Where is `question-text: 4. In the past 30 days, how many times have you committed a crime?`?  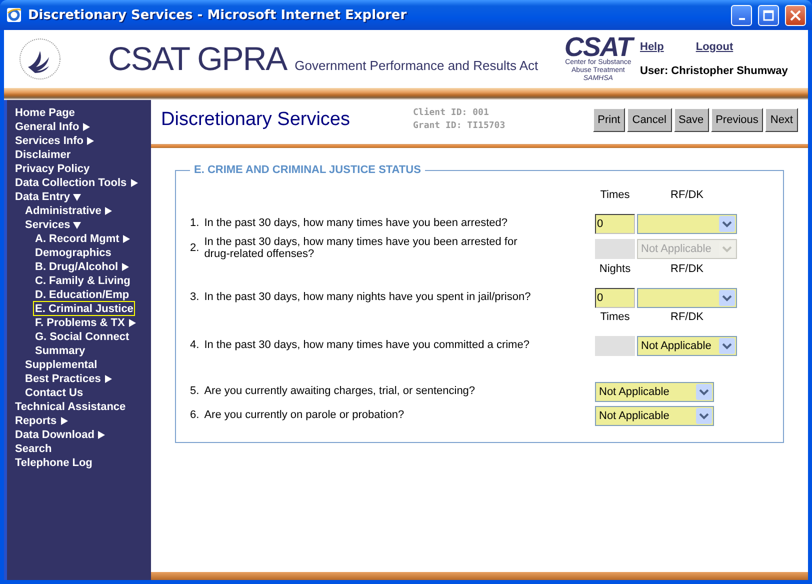 question-text: 4. In the past 30 days, how many times have you committed a crime? is located at coordinates (360, 345).